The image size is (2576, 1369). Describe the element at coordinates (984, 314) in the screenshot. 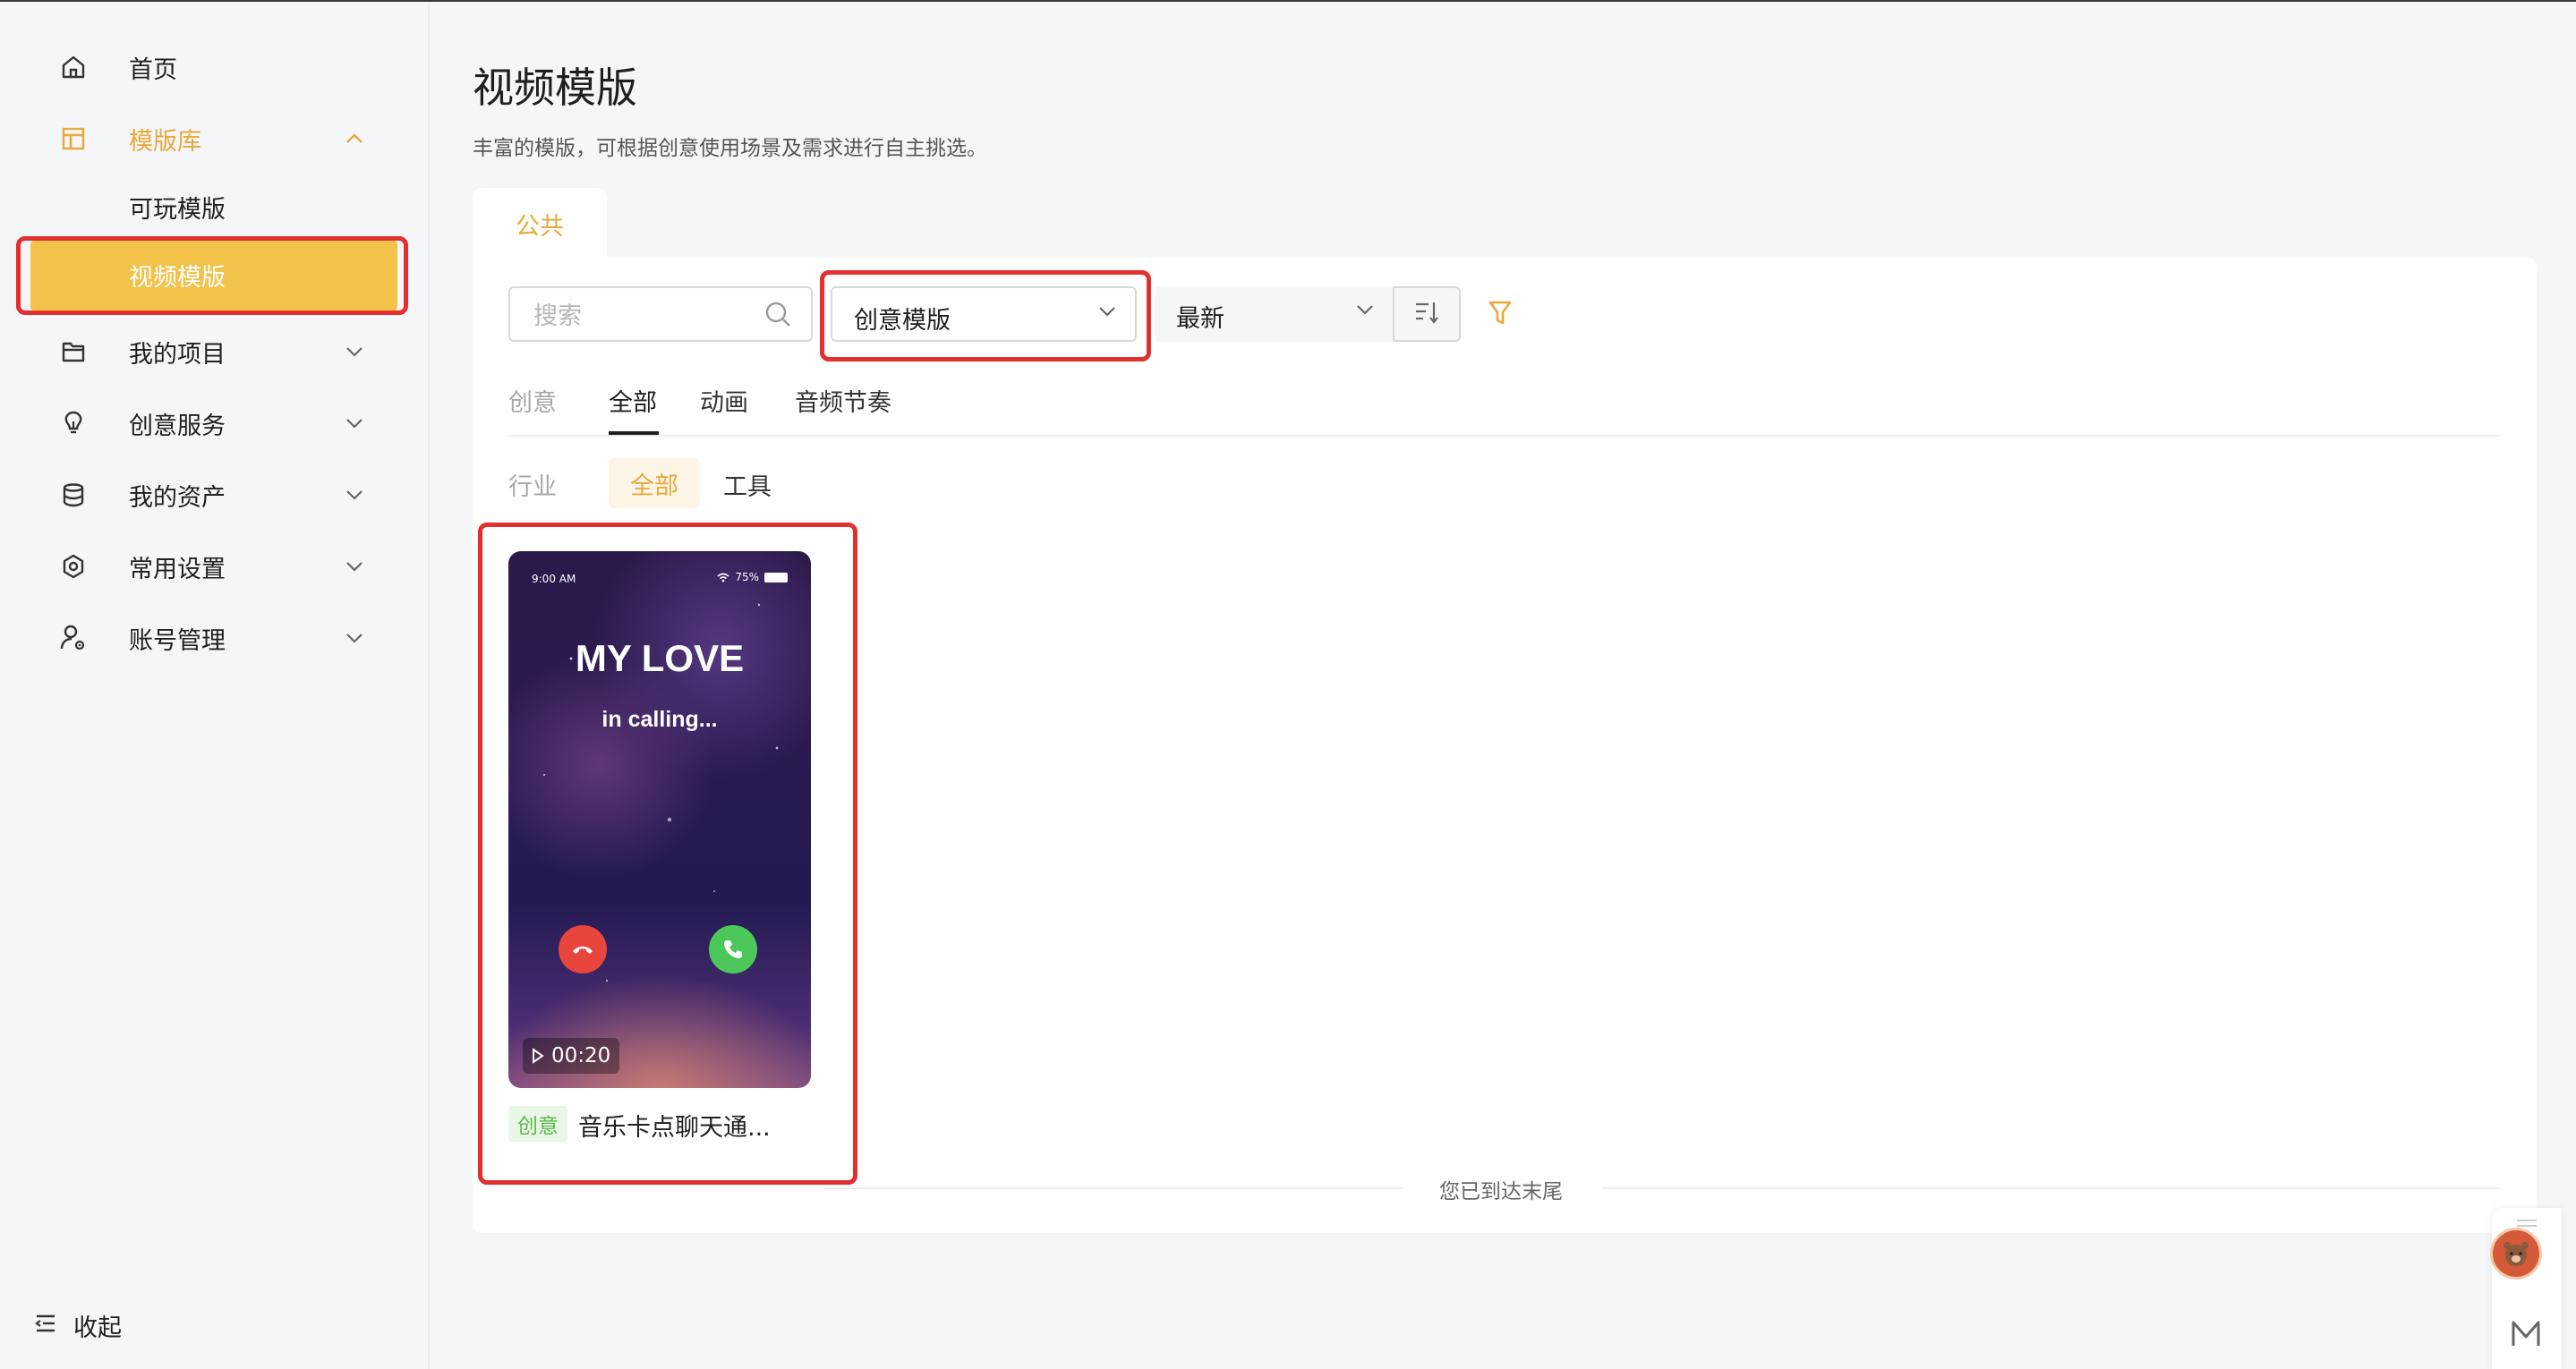

I see `template-type-select: 创意模版` at that location.